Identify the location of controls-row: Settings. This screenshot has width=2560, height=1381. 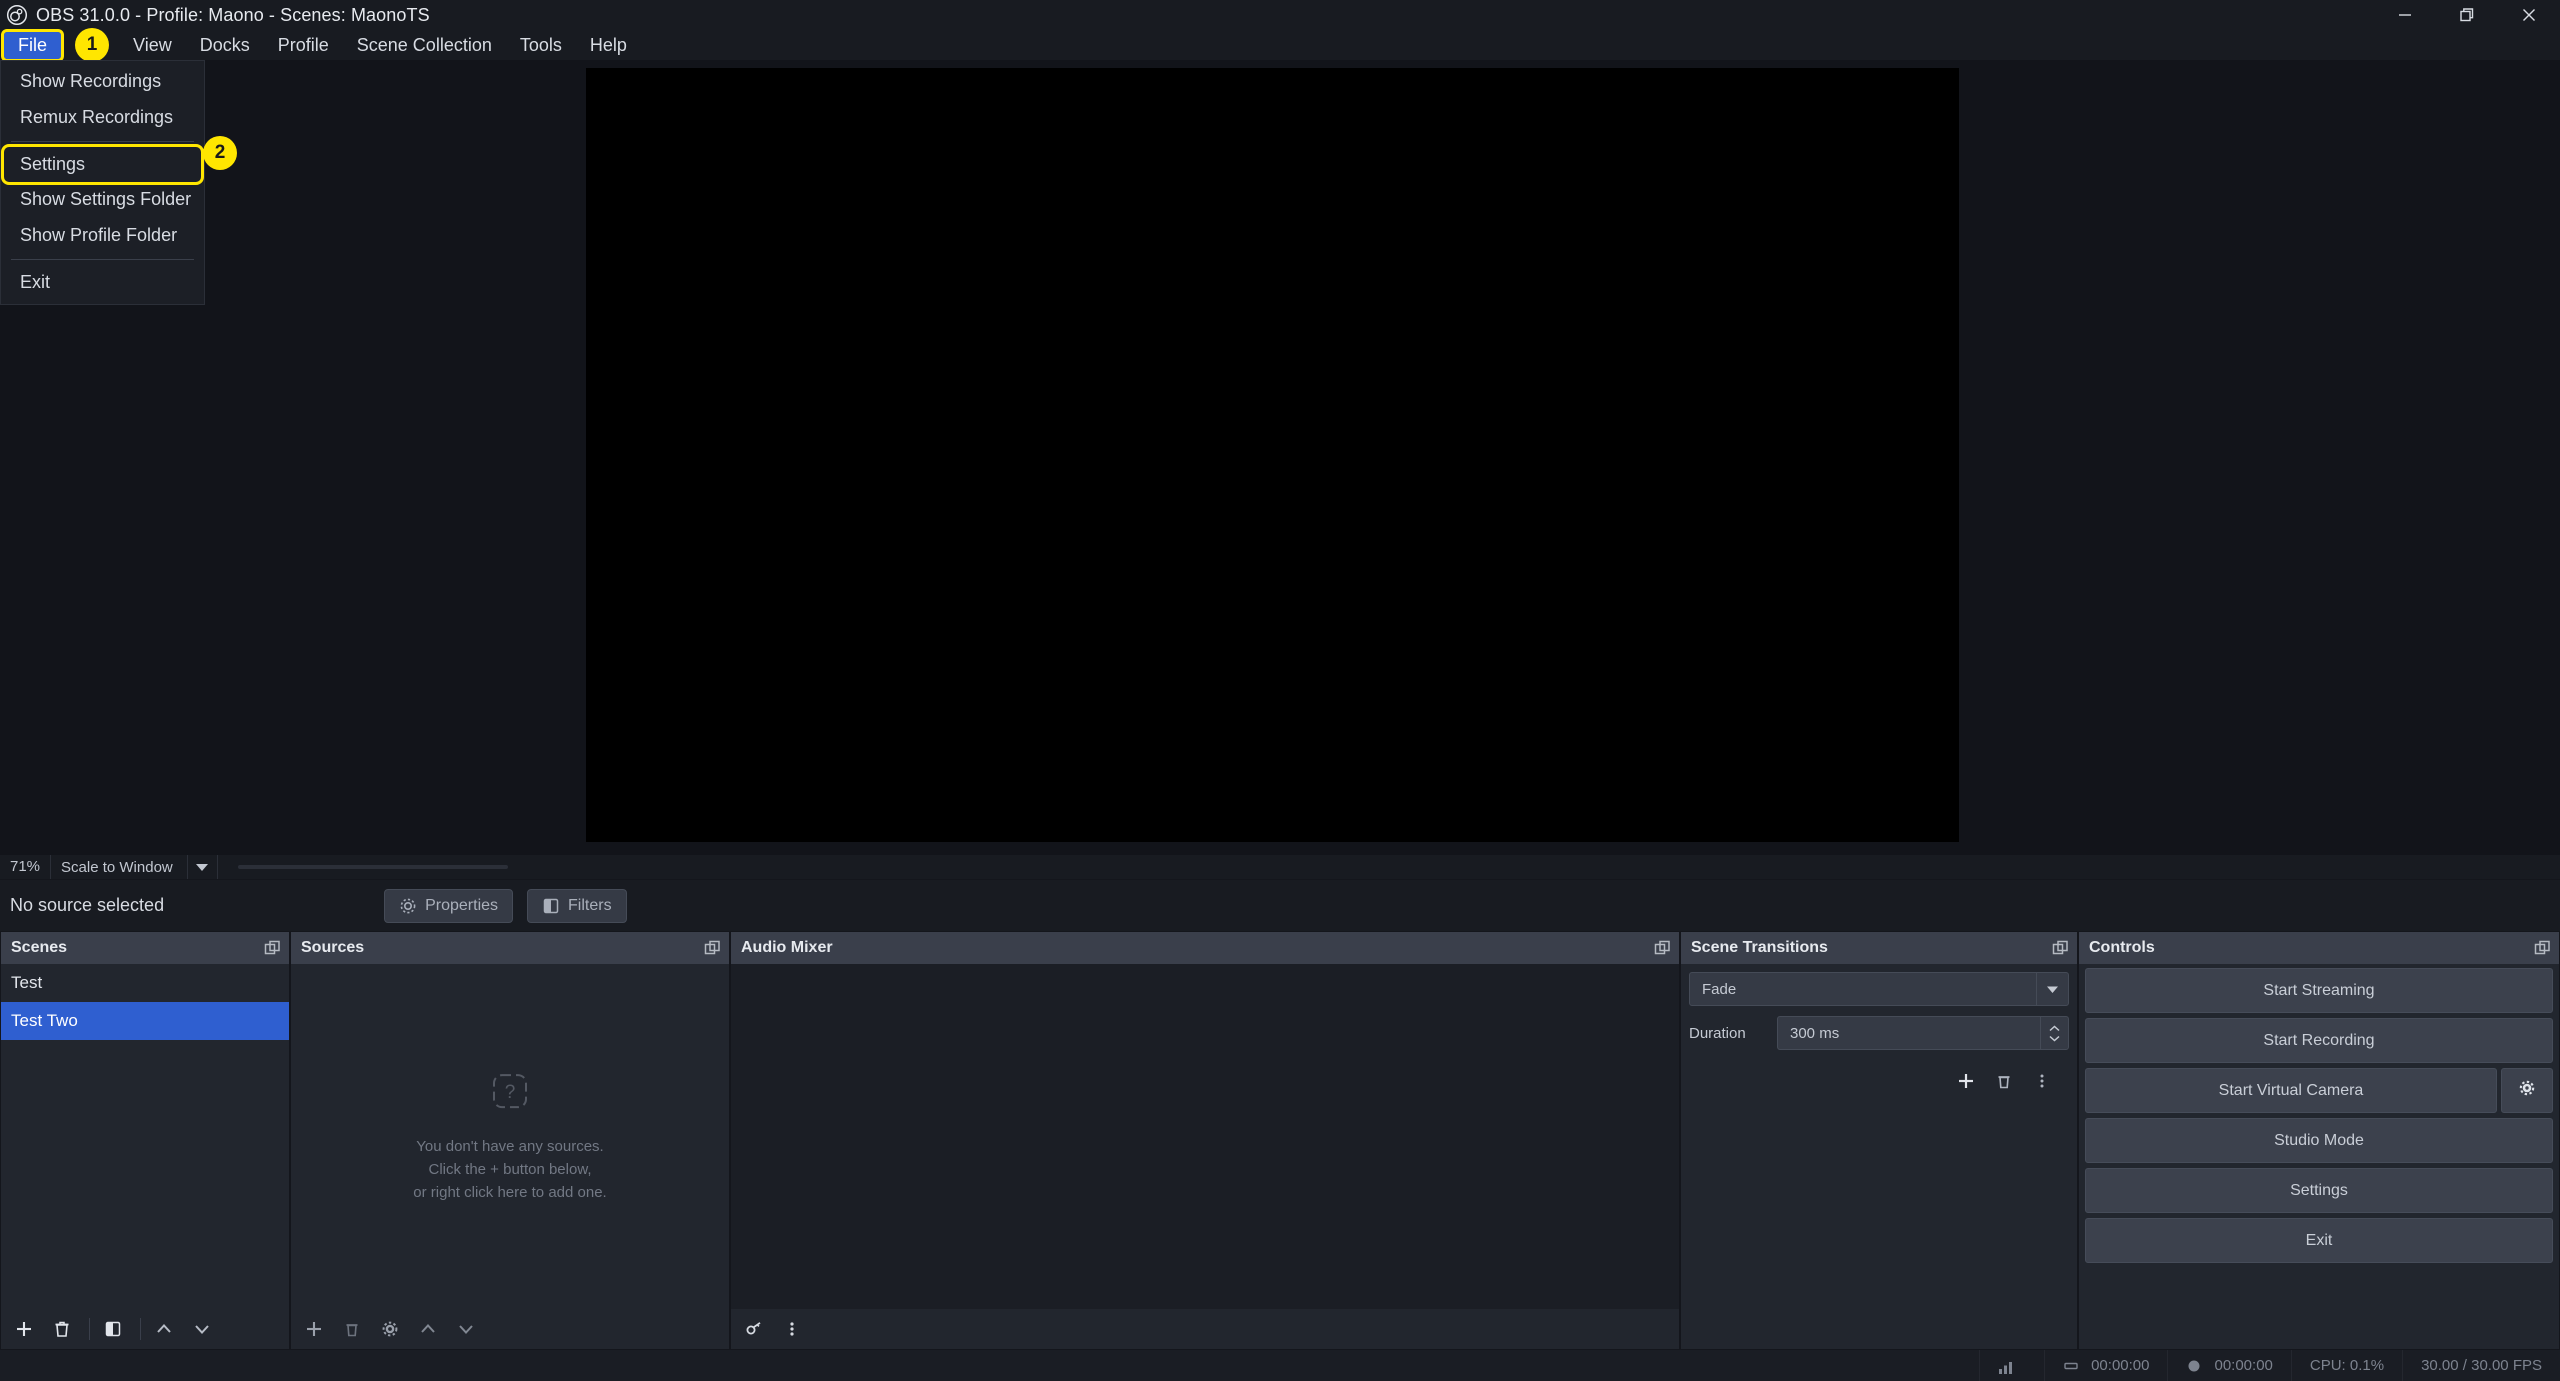
(2319, 1190).